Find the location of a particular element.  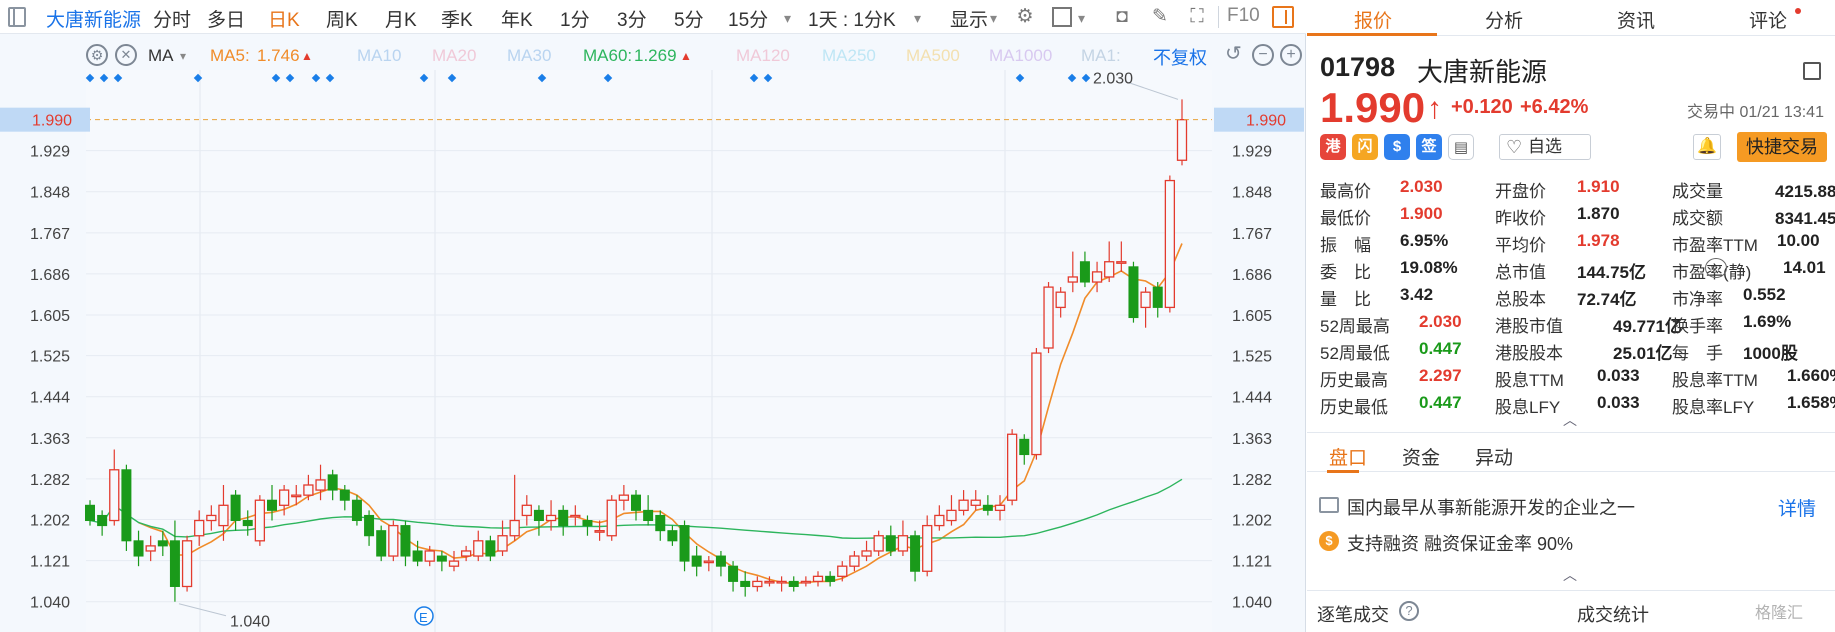

pencil-draw-icon: ✎ is located at coordinates (1160, 17).